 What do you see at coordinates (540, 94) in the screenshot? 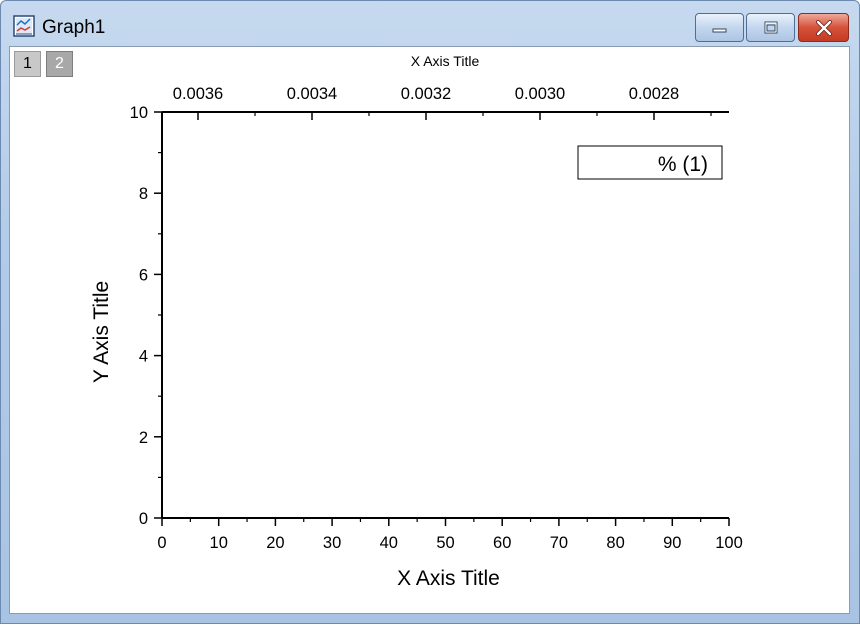
I see `top-tick-label: 0.0030` at bounding box center [540, 94].